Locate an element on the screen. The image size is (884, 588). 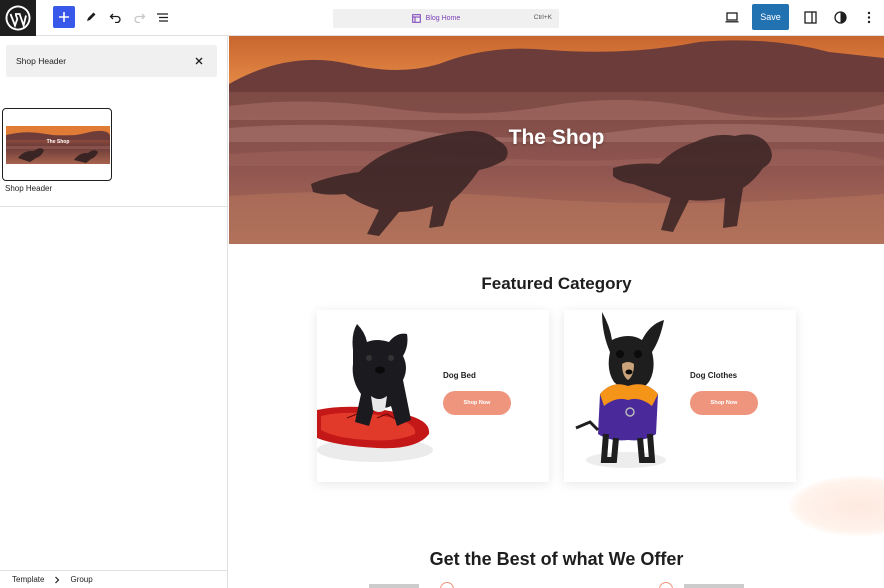
more-vertical-icon is located at coordinates (869, 17).